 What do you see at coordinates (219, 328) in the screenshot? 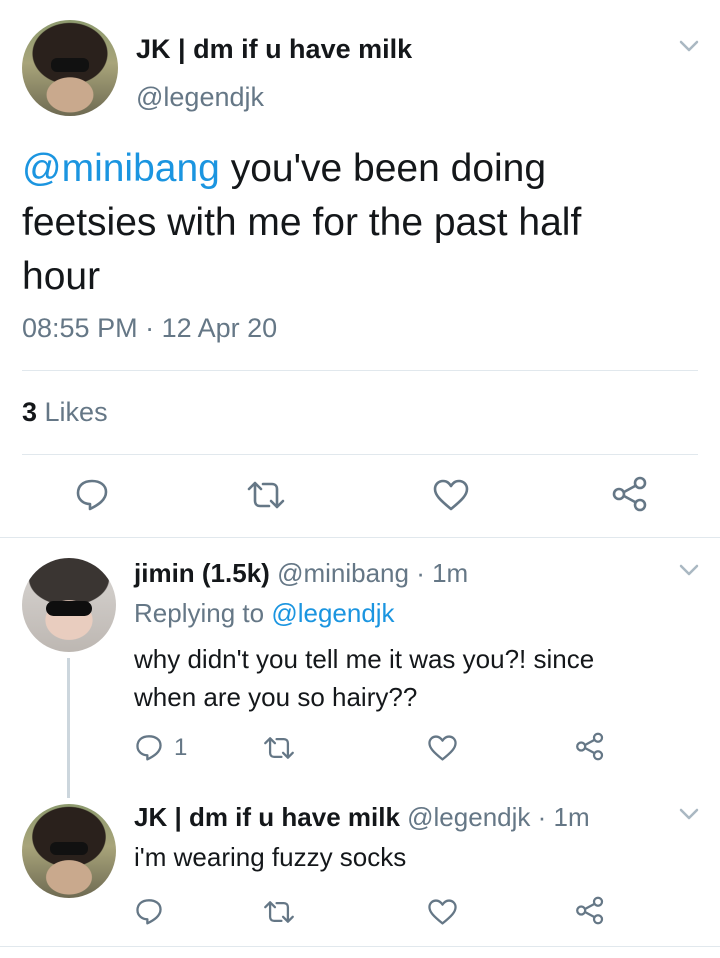
I see `tweet-date: 12 Apr 20` at bounding box center [219, 328].